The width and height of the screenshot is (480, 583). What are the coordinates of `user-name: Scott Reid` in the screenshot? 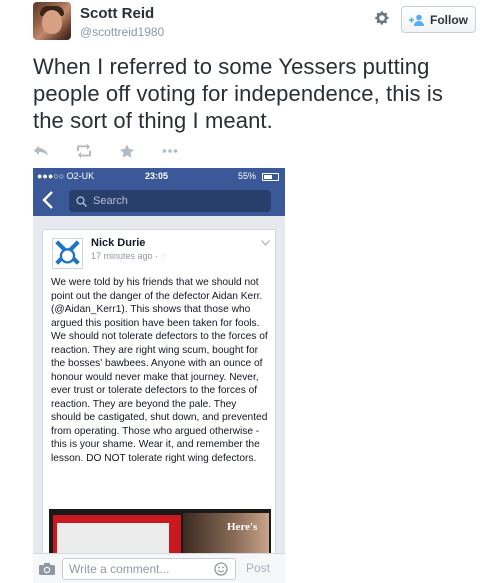 It's located at (117, 13).